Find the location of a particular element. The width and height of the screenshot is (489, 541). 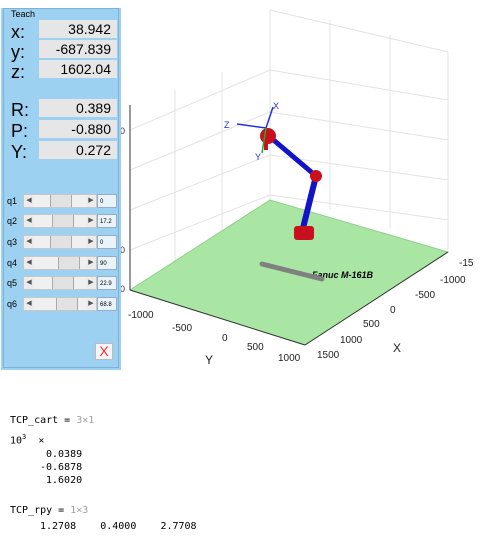

rpy-var-name: TCP_rpy = is located at coordinates (40, 510).